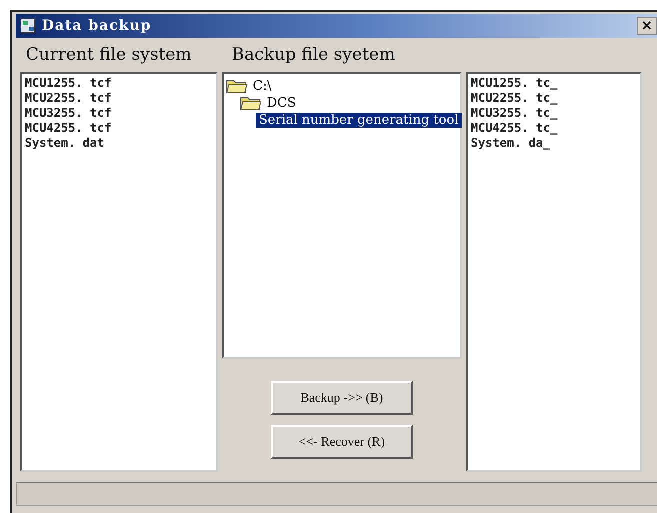 The width and height of the screenshot is (657, 513). Describe the element at coordinates (554, 143) in the screenshot. I see `file-item: System. da_` at that location.